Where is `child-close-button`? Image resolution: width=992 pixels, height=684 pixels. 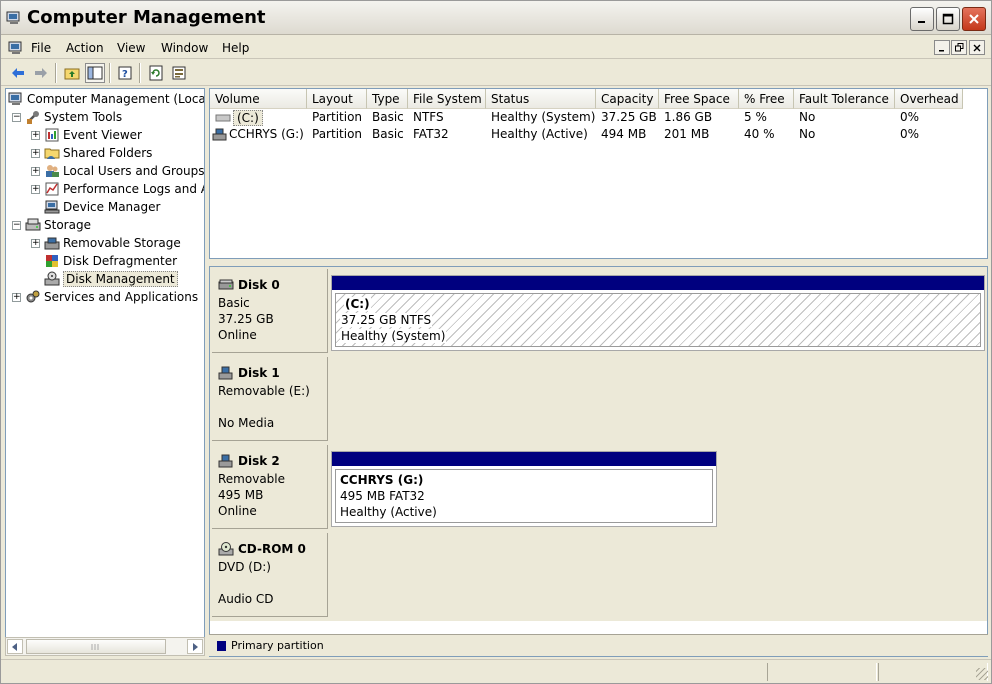
child-close-button is located at coordinates (977, 47).